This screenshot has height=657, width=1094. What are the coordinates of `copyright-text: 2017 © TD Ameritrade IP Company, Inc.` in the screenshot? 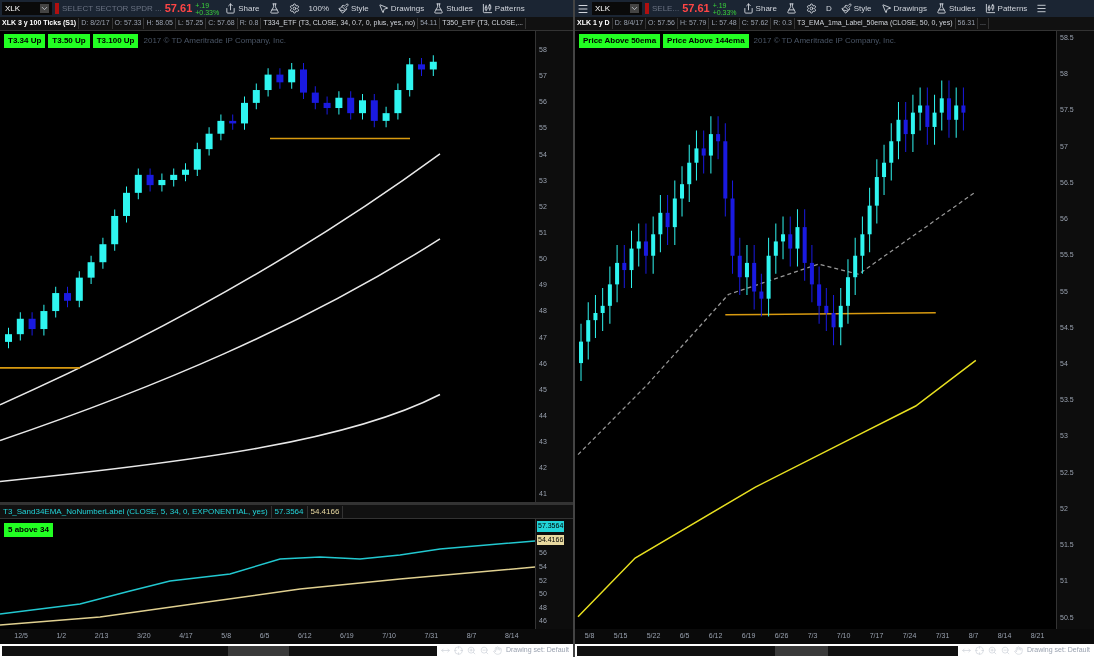 It's located at (824, 41).